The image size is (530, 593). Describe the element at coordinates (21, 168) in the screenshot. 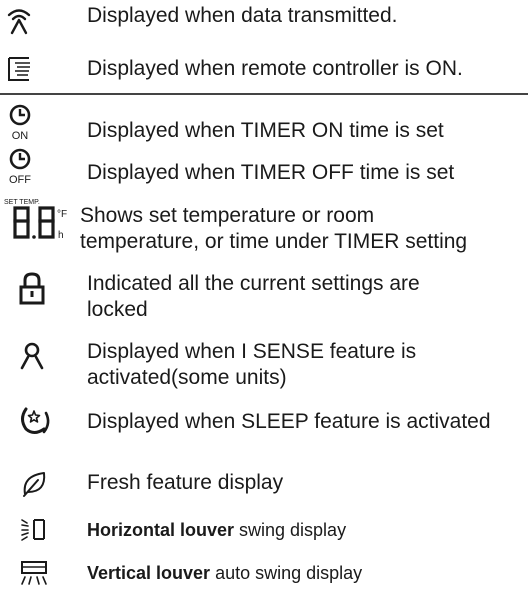

I see `timer-off-icon: OFF` at that location.